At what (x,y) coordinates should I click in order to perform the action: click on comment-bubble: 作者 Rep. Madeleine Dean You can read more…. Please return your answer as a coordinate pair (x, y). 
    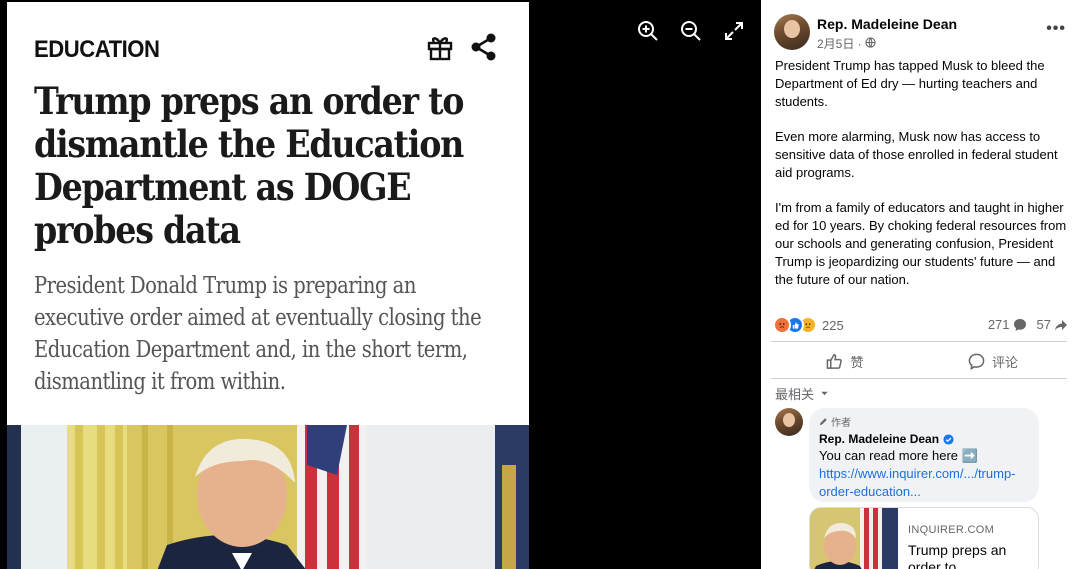
    Looking at the image, I should click on (924, 455).